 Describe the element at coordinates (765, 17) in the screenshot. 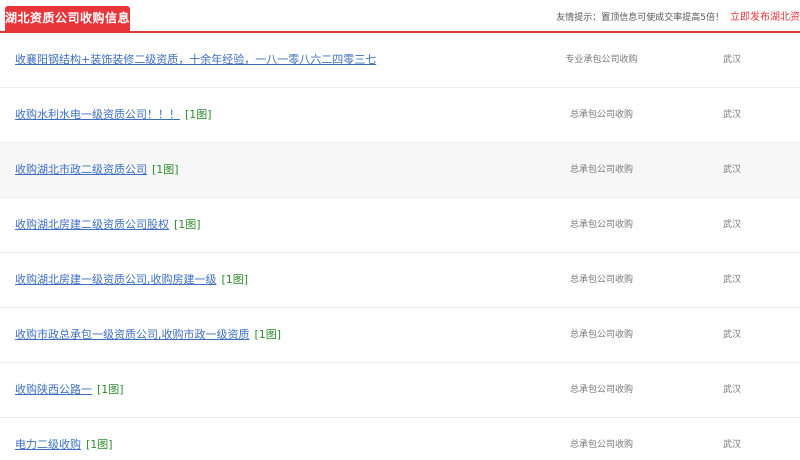

I see `publish-info-link: 立即发布湖北资` at that location.